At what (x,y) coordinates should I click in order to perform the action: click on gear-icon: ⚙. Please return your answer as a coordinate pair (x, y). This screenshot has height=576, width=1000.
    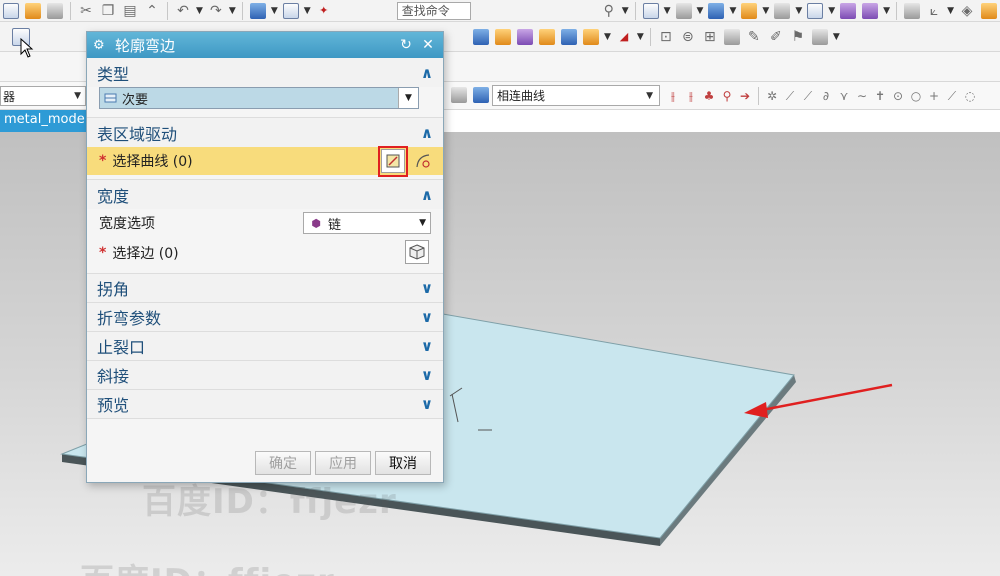
    Looking at the image, I should click on (101, 45).